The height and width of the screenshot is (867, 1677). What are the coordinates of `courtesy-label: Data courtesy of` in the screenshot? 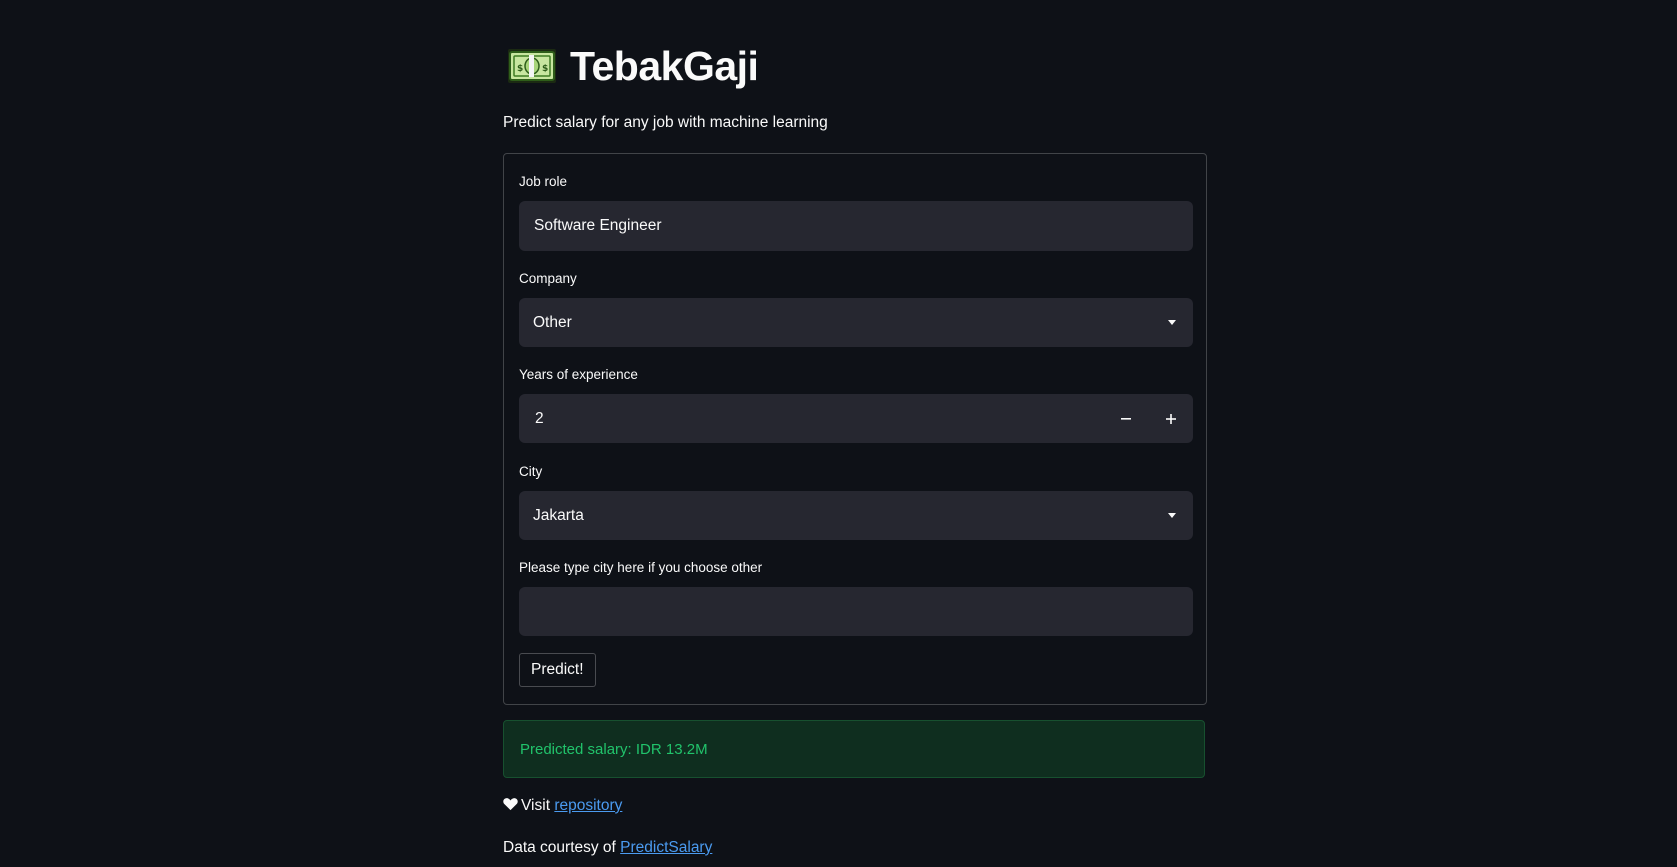 It's located at (559, 847).